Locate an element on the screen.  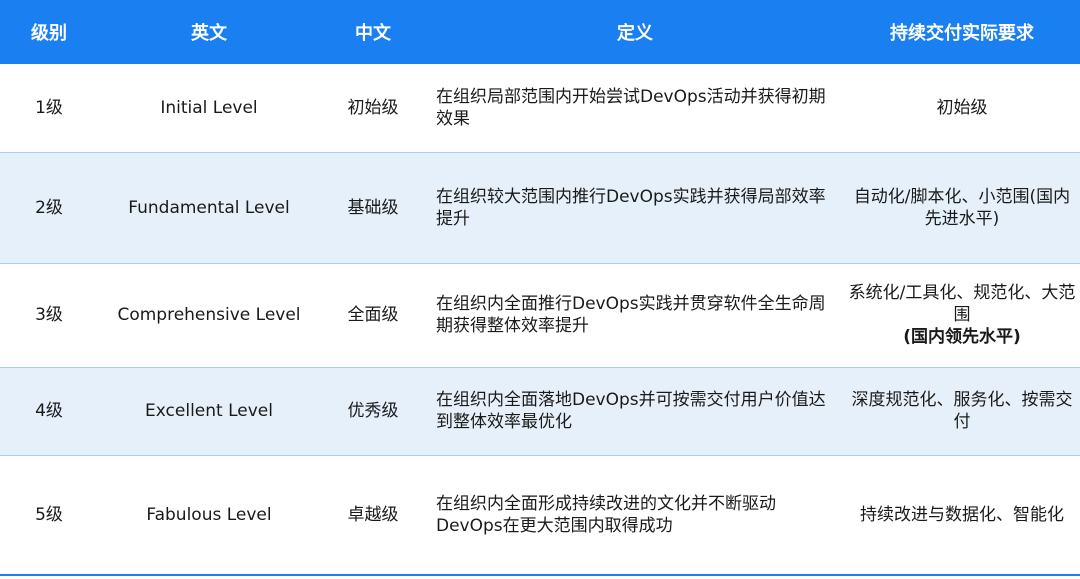
header-english: 英文 is located at coordinates (209, 32).